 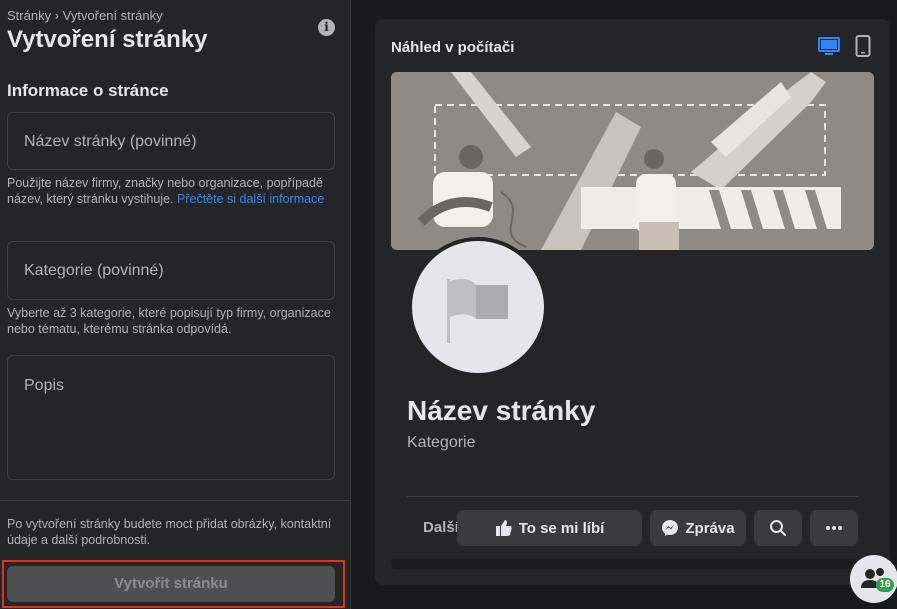 I want to click on flag-icon, so click(x=477, y=310).